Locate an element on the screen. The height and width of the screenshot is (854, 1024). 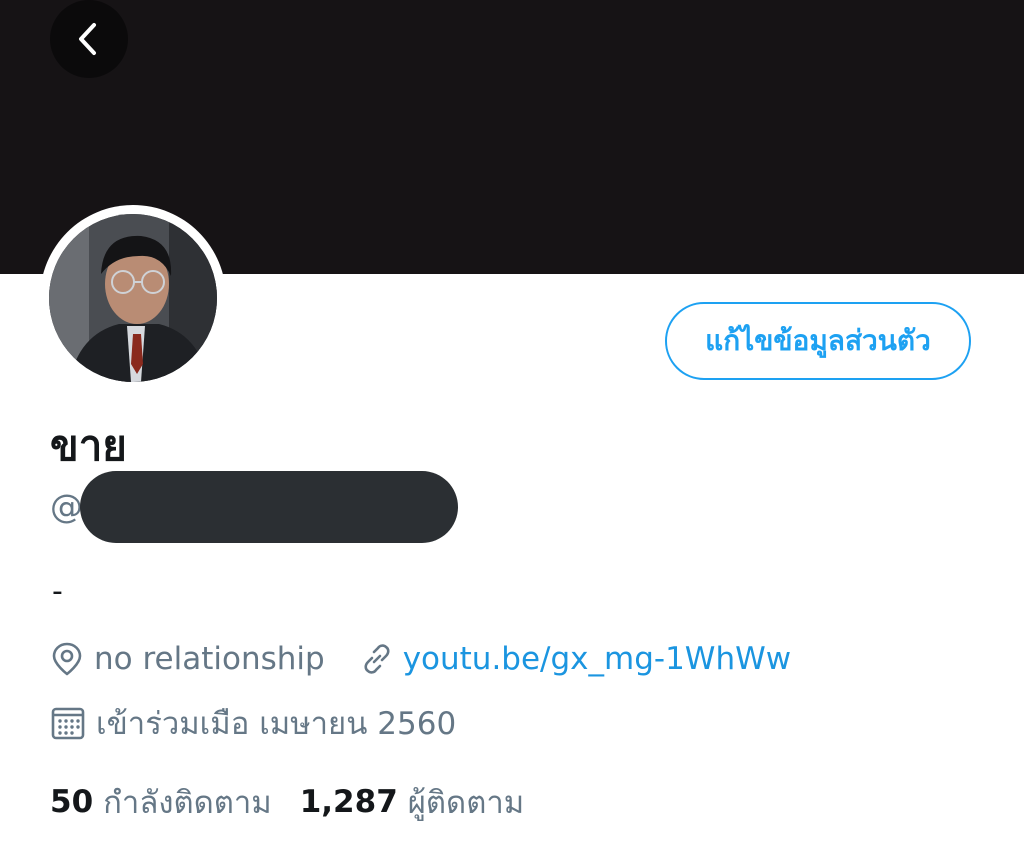
follow-stats: 50 กำลังติดตาม 1,287 ผู้ติดตาม is located at coordinates (287, 802).